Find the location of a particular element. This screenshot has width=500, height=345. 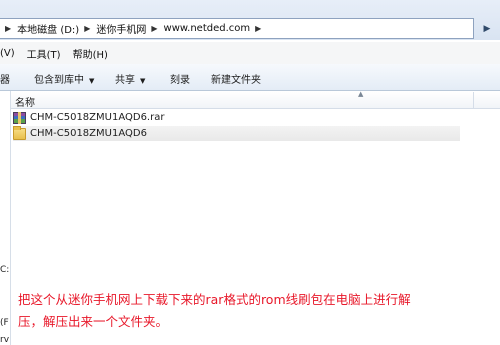

address-bar: ▶ 本地磁盘 (D:) ▶ 迷你手机网 ▶ www.netded.com ▶ is located at coordinates (237, 28).